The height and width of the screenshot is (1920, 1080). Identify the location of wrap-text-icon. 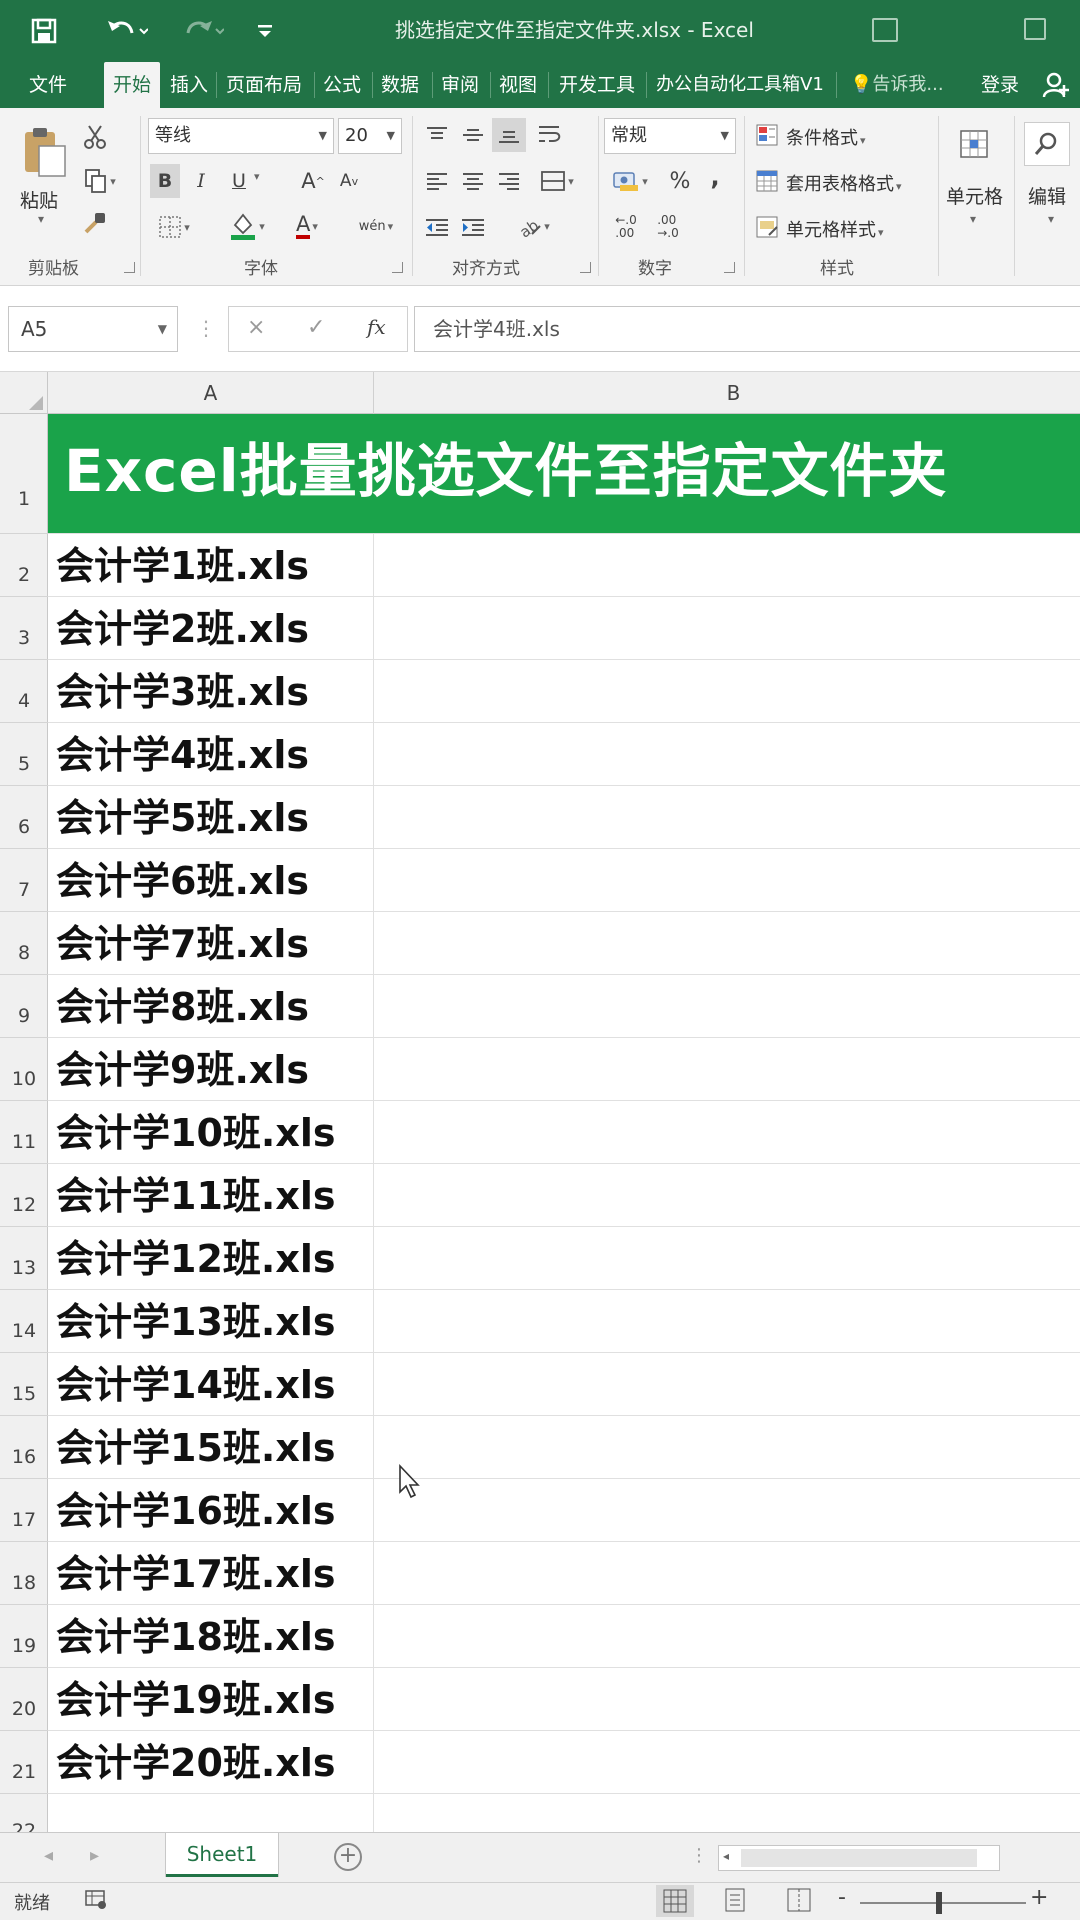
(549, 135).